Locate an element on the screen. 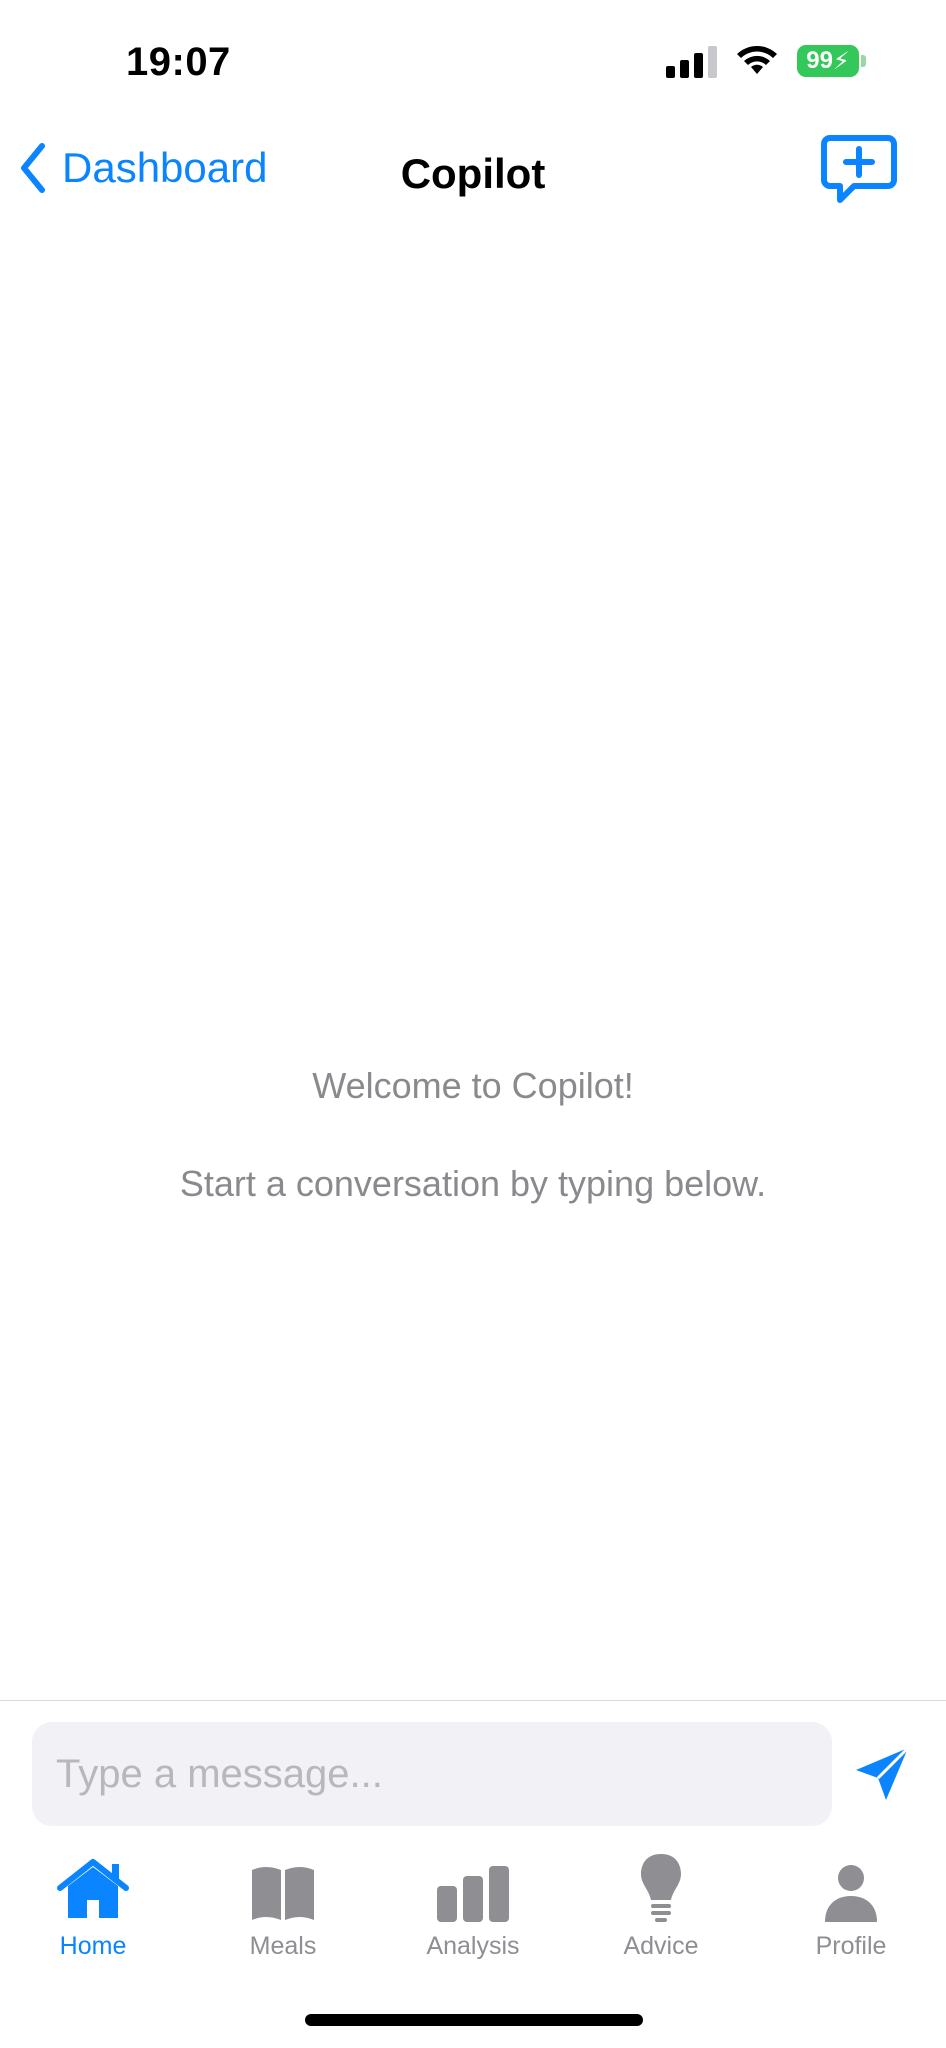 This screenshot has width=946, height=2048. lightbulb-icon is located at coordinates (661, 1888).